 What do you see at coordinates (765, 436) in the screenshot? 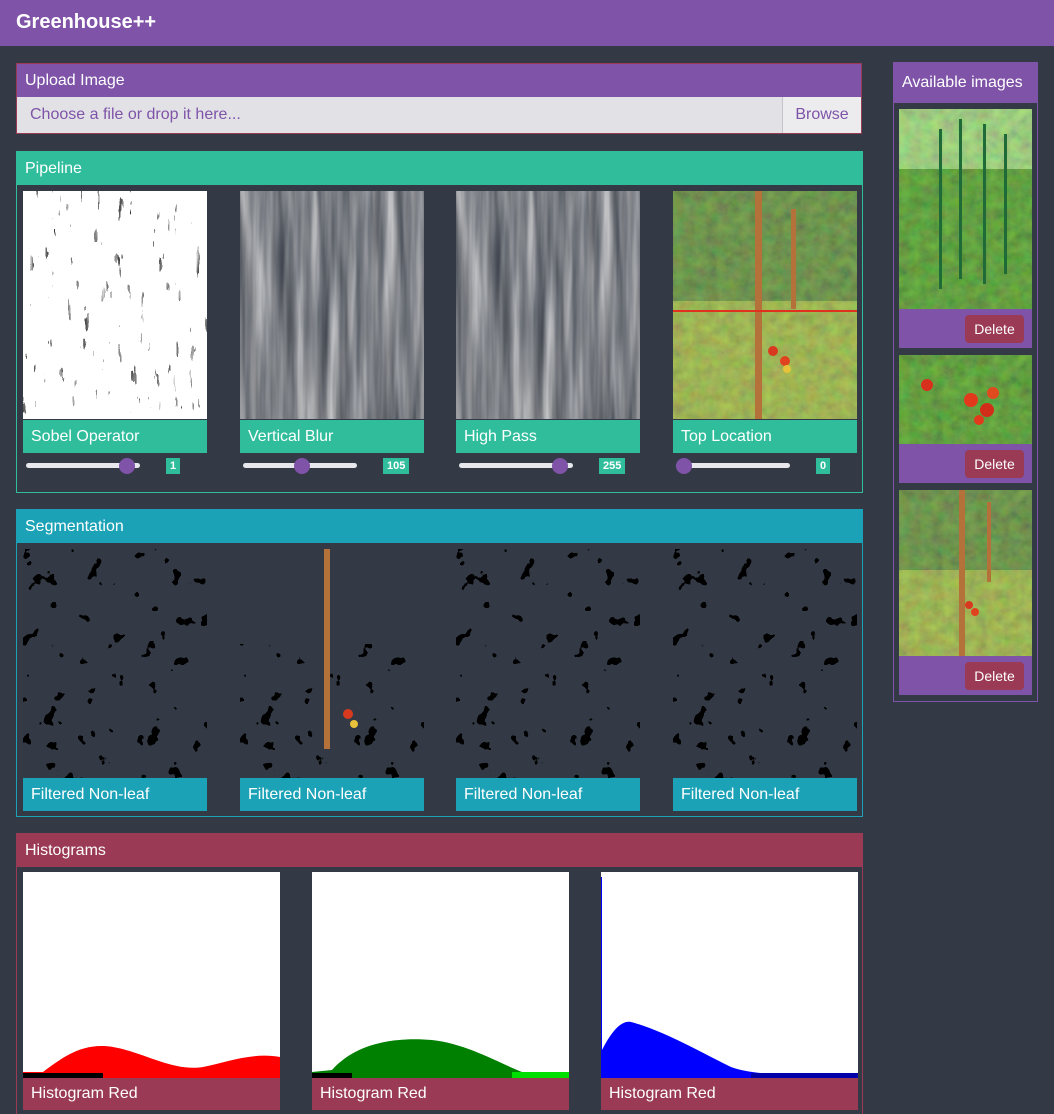
I see `step-label: Top Location` at bounding box center [765, 436].